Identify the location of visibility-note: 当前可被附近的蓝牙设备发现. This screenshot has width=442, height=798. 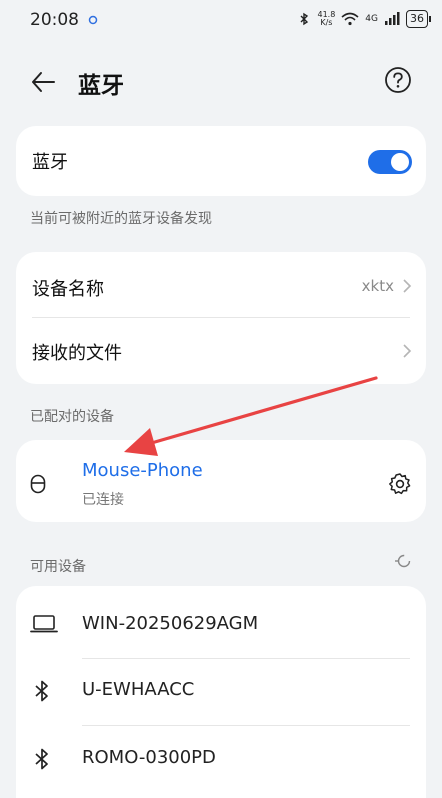
(121, 219).